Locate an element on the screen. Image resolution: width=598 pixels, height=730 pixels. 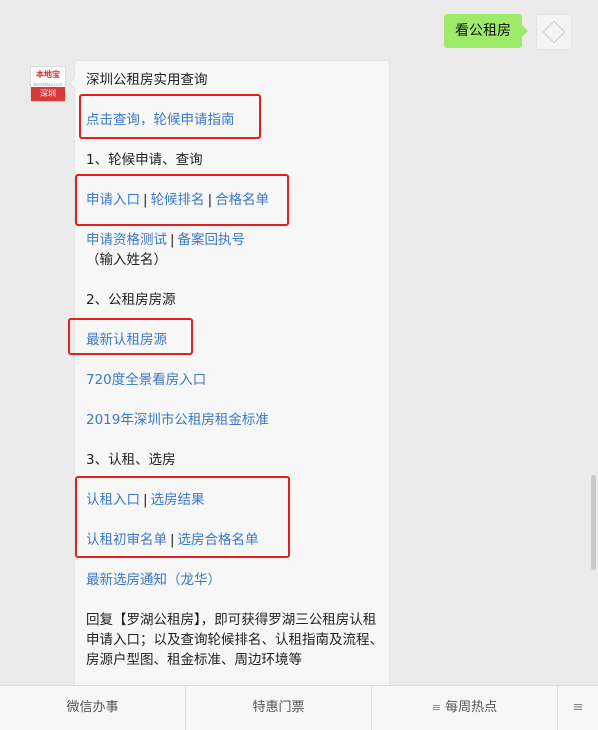
keyboard-switch-button: ≡ is located at coordinates (578, 708).